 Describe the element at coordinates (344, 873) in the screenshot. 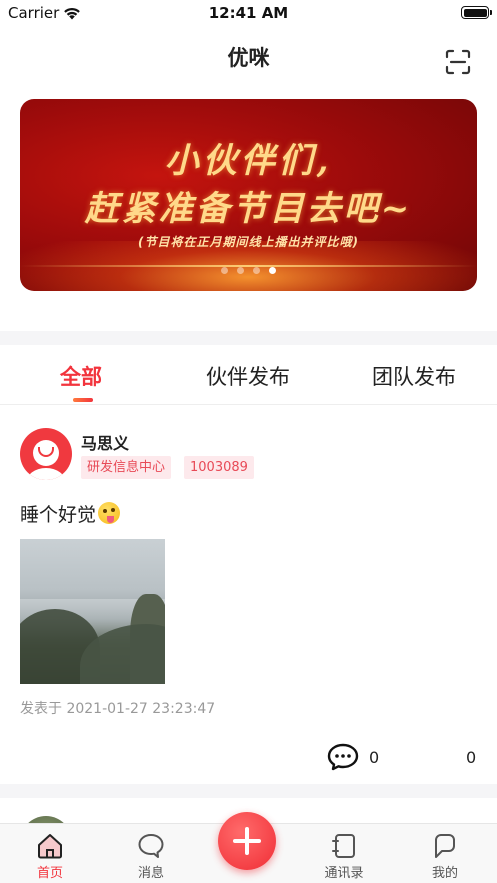

I see `tabbar-label: 通讯录` at that location.